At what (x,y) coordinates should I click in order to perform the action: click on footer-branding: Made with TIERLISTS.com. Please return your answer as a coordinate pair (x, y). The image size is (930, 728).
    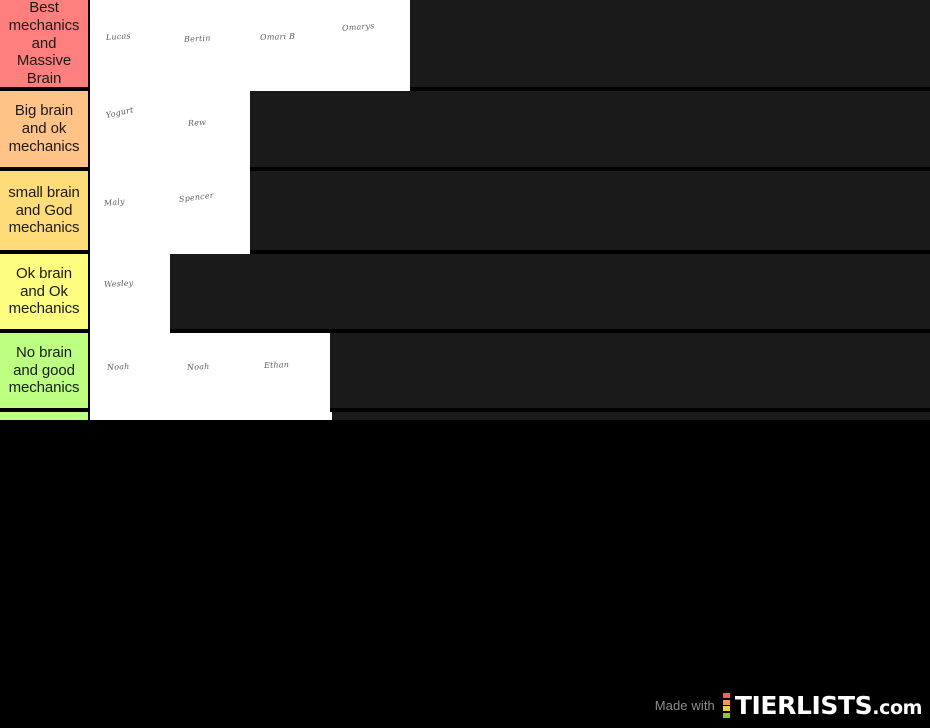
    Looking at the image, I should click on (788, 705).